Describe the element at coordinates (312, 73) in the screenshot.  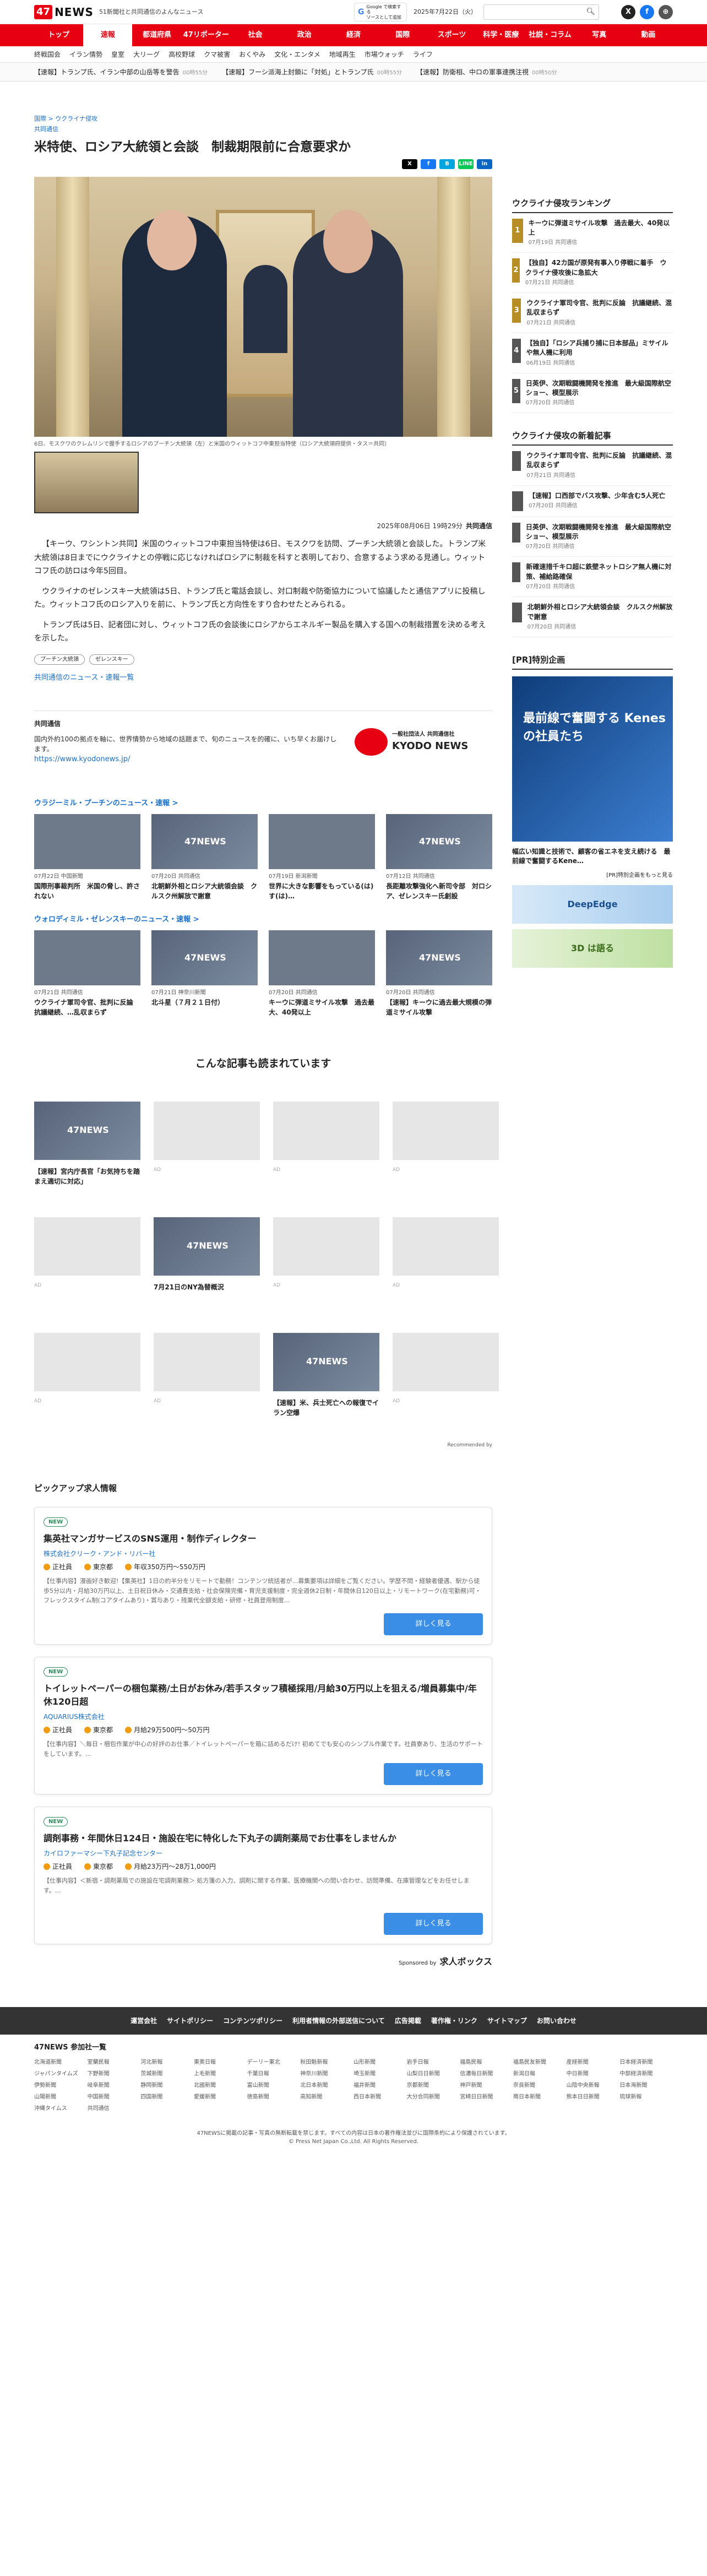
I see `ticker-item: 【速報】フーシ派海上封鎖に「対処」とトランプ氏 00時55分` at that location.